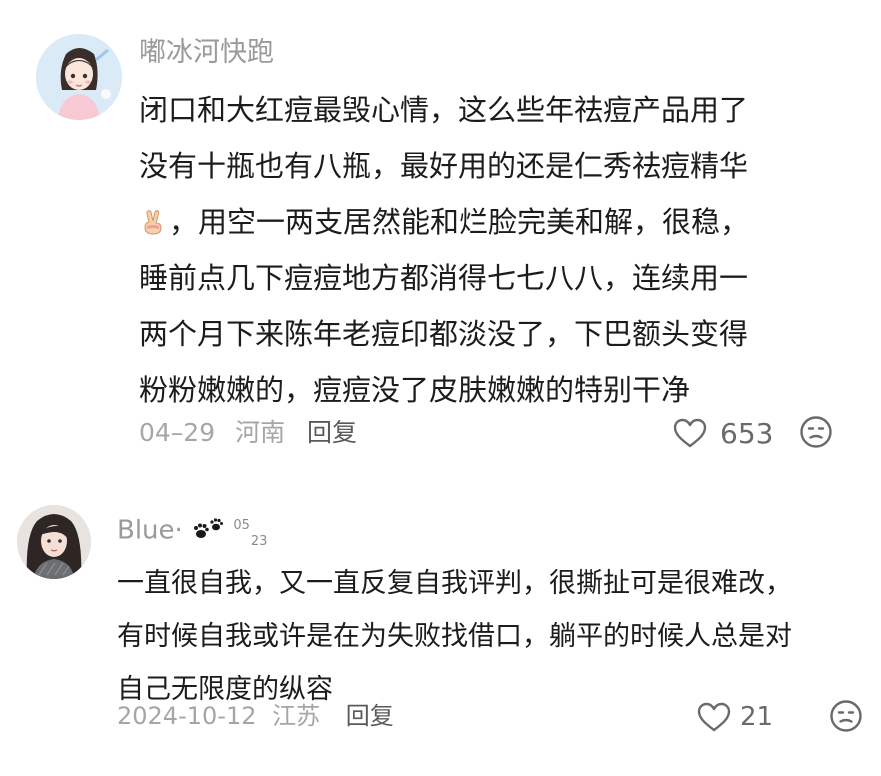  I want to click on comment-meta: 2024-10-12 江苏 回复, so click(255, 716).